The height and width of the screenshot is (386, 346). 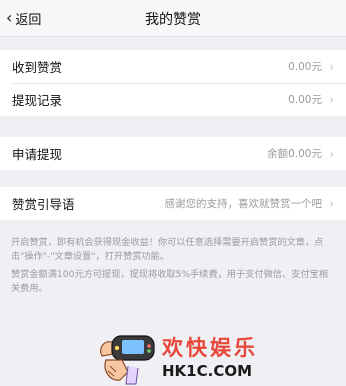 I want to click on withdraw-records-label: 提现记录, so click(x=37, y=100).